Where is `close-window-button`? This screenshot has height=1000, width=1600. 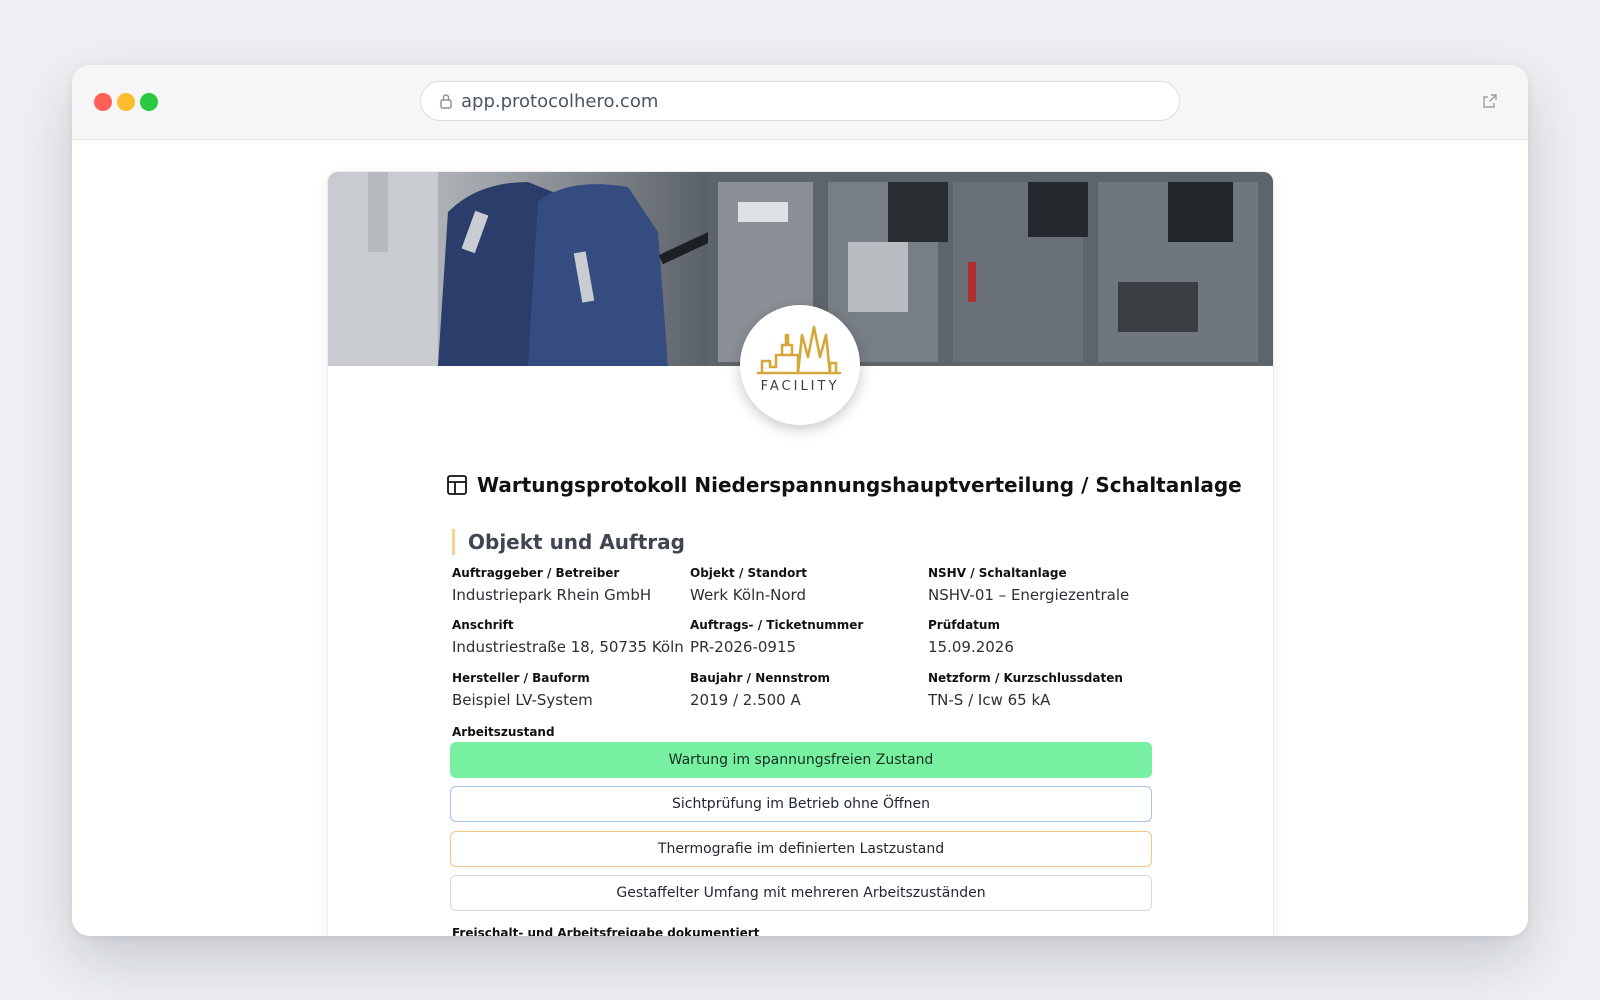 close-window-button is located at coordinates (103, 102).